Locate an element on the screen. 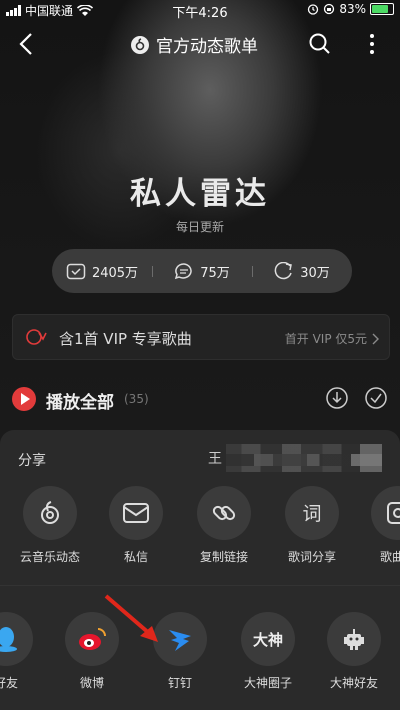  pointer-arrow-icon is located at coordinates (131, 618).